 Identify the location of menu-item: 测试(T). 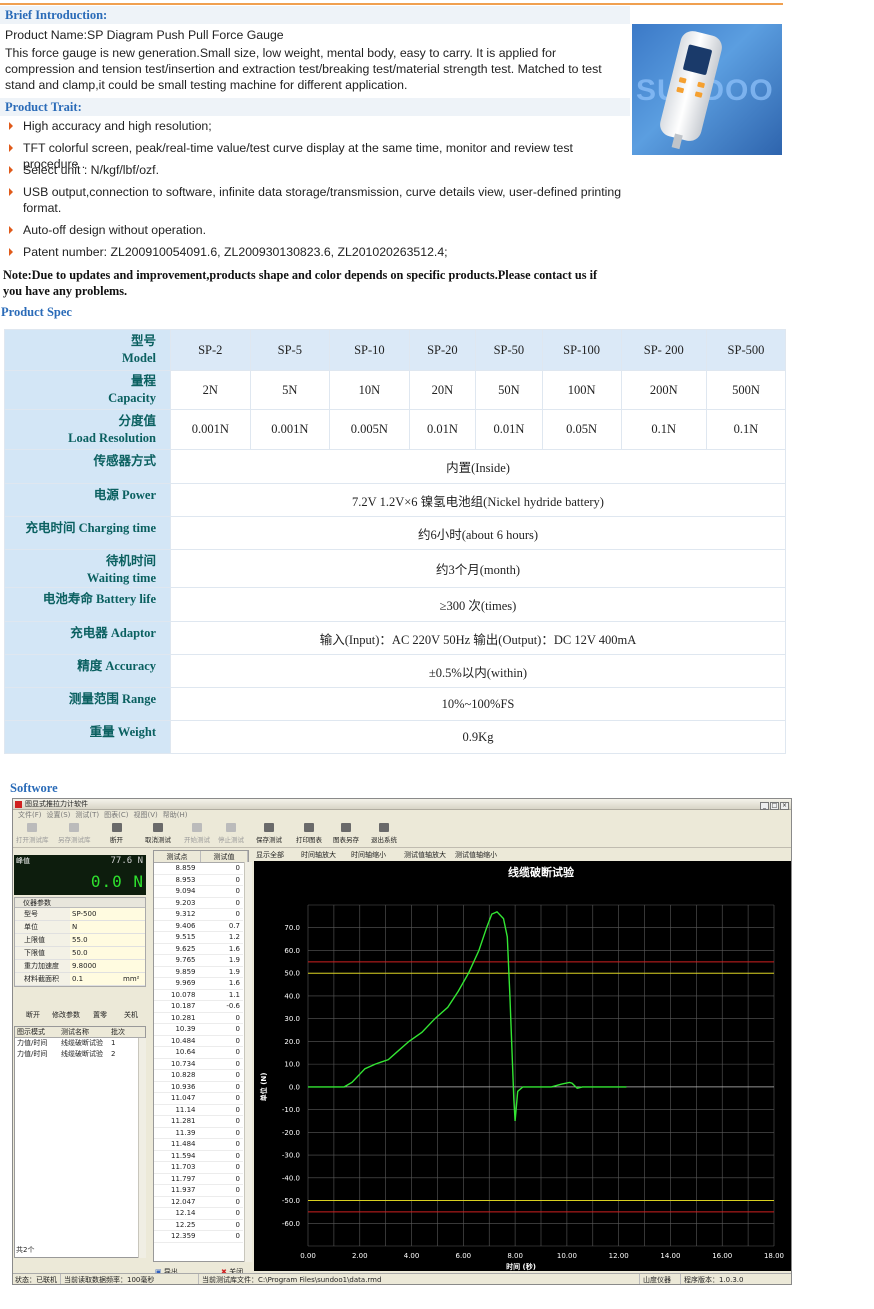
(87, 815).